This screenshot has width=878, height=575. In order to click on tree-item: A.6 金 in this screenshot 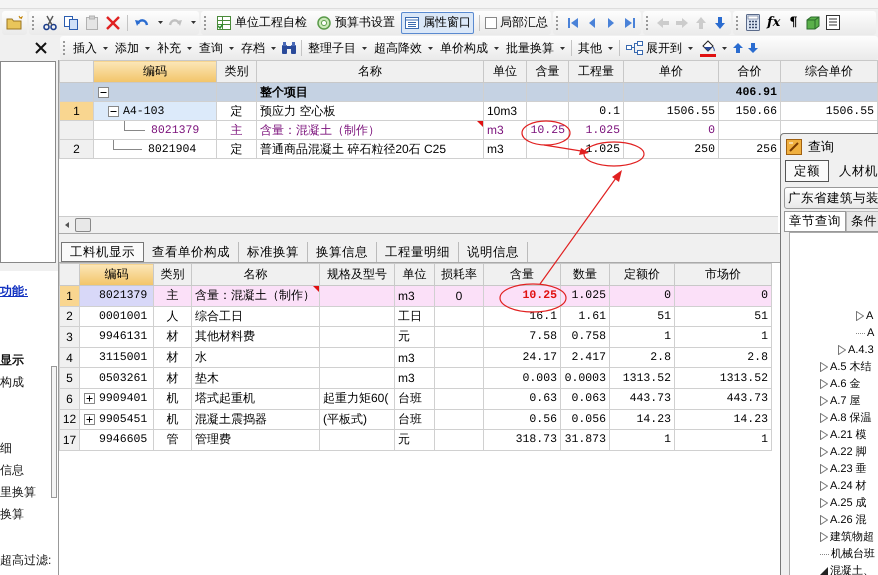, I will do `click(845, 383)`.